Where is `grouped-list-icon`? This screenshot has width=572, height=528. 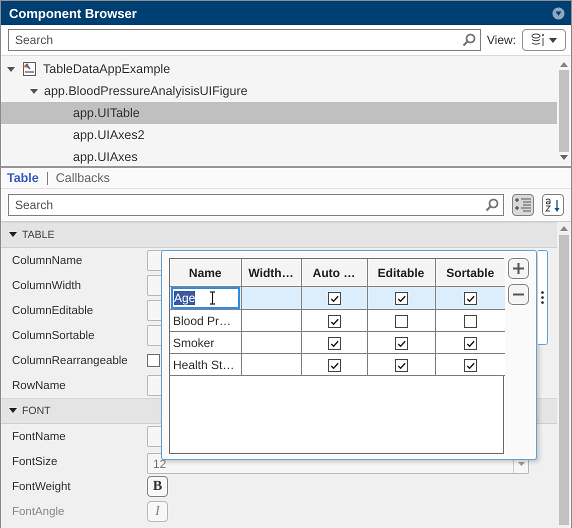
grouped-list-icon is located at coordinates (523, 205).